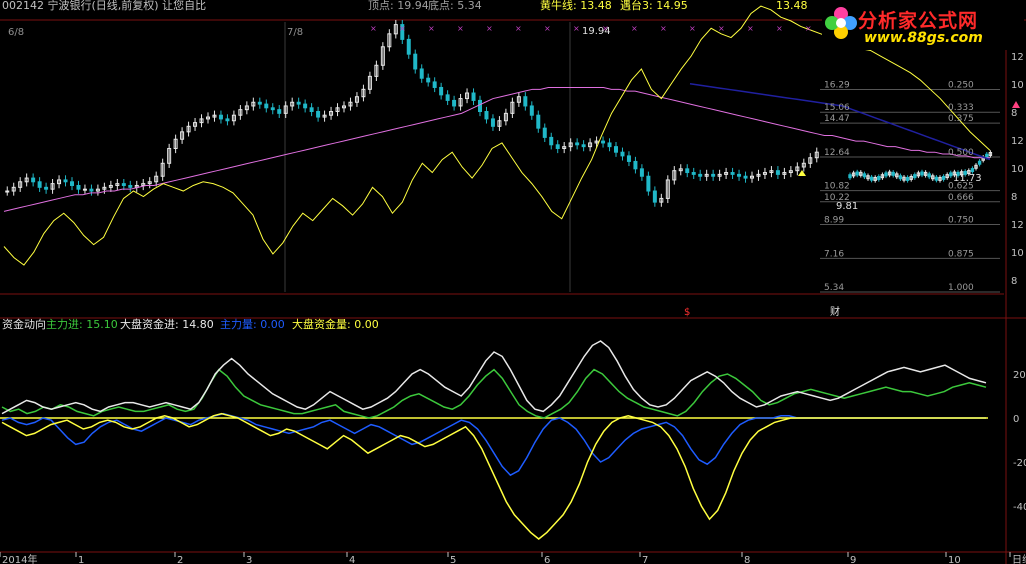  What do you see at coordinates (835, 312) in the screenshot?
I see `fin-marker: 财` at bounding box center [835, 312].